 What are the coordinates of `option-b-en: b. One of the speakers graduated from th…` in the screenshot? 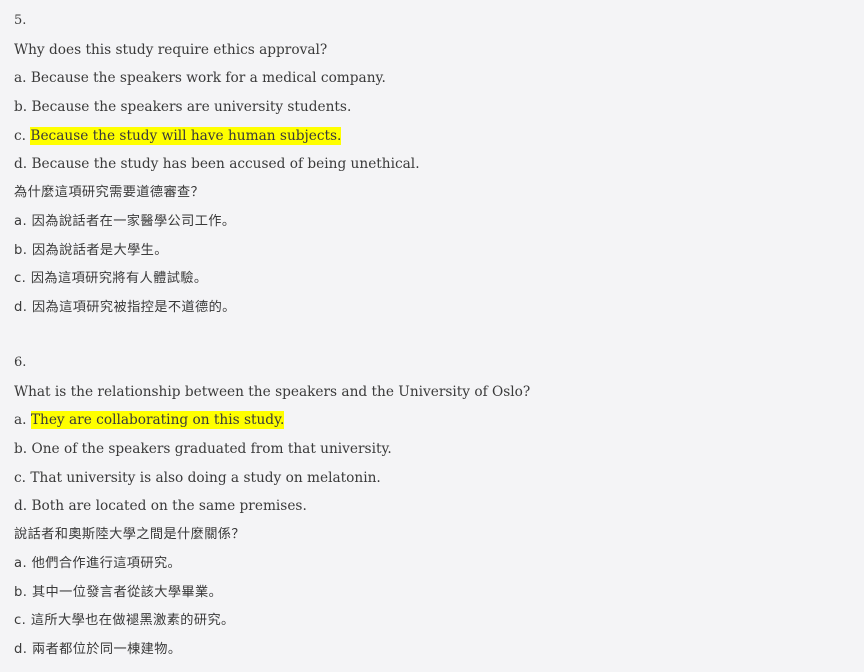 It's located at (439, 449).